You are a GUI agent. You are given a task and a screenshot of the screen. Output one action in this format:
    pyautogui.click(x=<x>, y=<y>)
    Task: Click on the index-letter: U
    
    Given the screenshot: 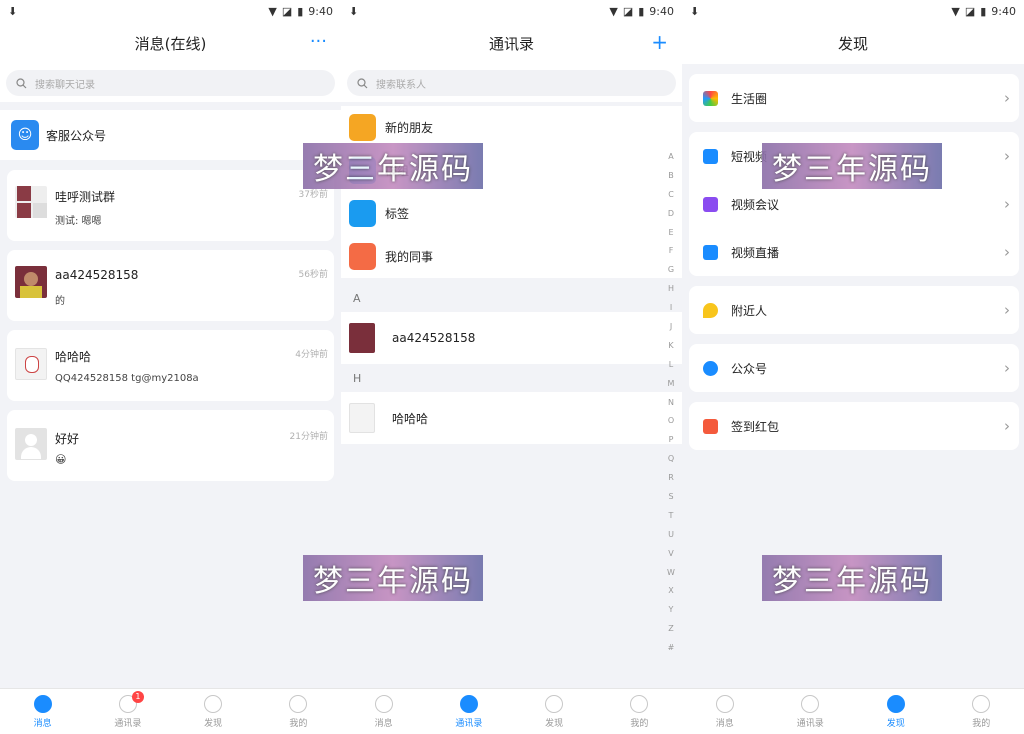 What is the action you would take?
    pyautogui.click(x=671, y=535)
    